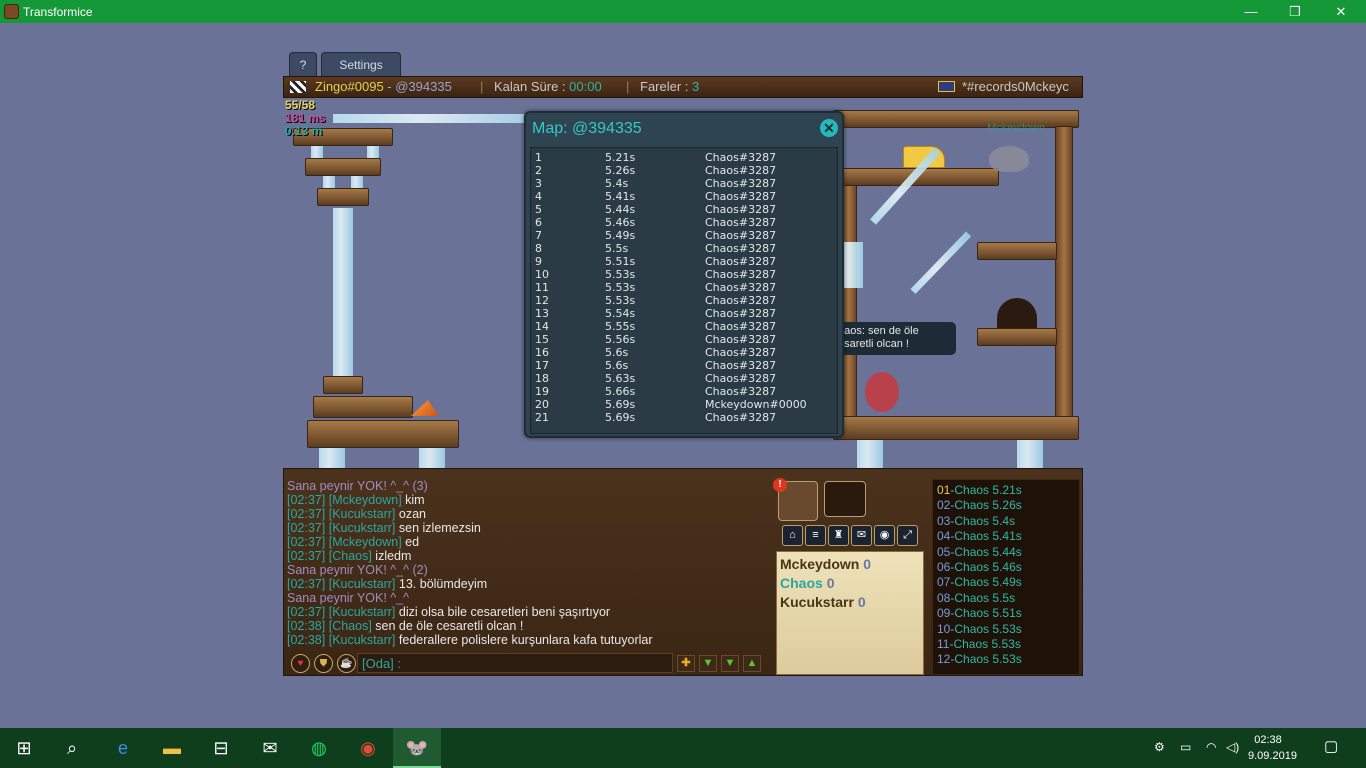 The image size is (1366, 768). Describe the element at coordinates (617, 248) in the screenshot. I see `record-time: 5.5s` at that location.